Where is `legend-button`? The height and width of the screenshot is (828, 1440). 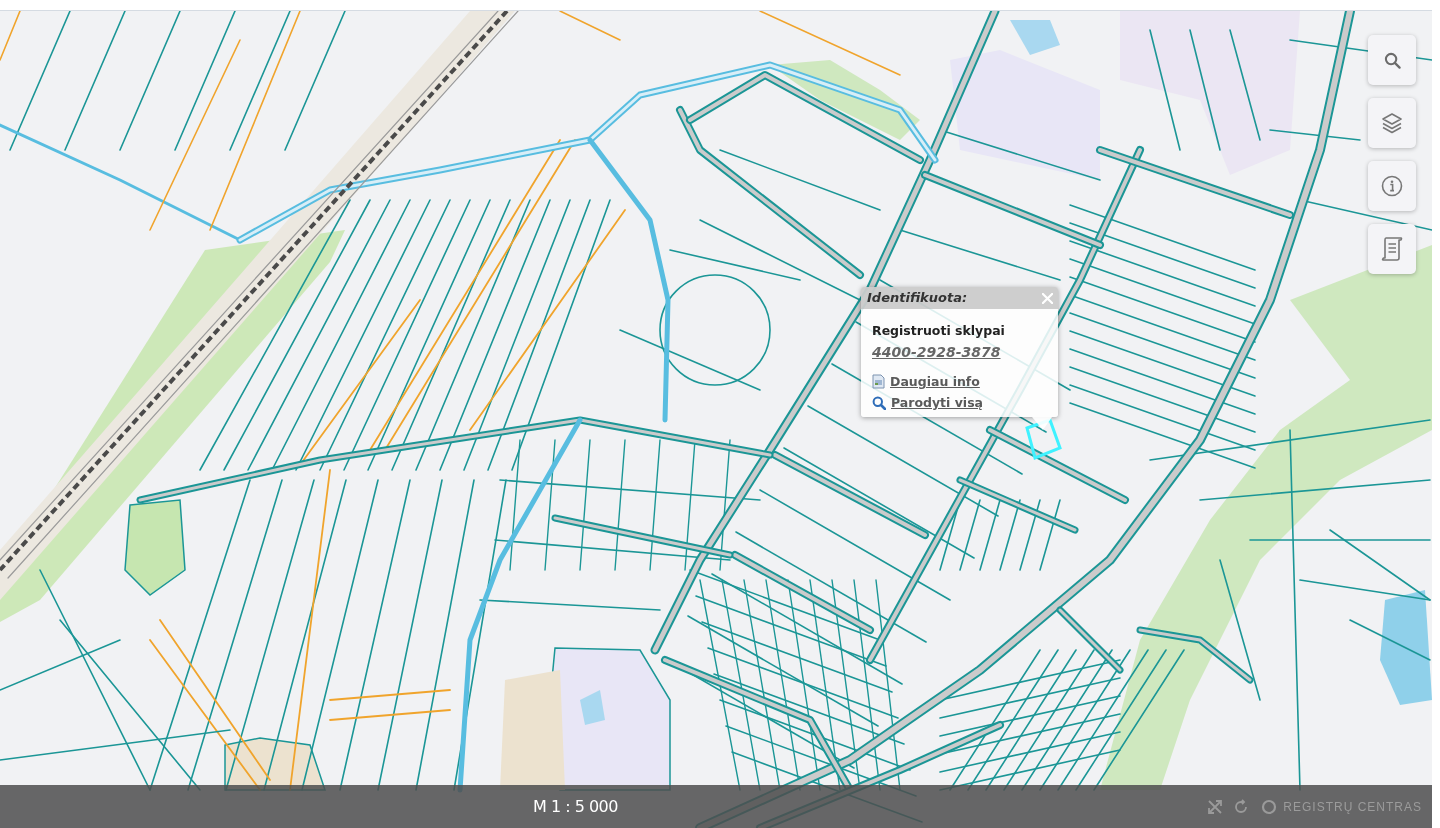 legend-button is located at coordinates (1392, 249).